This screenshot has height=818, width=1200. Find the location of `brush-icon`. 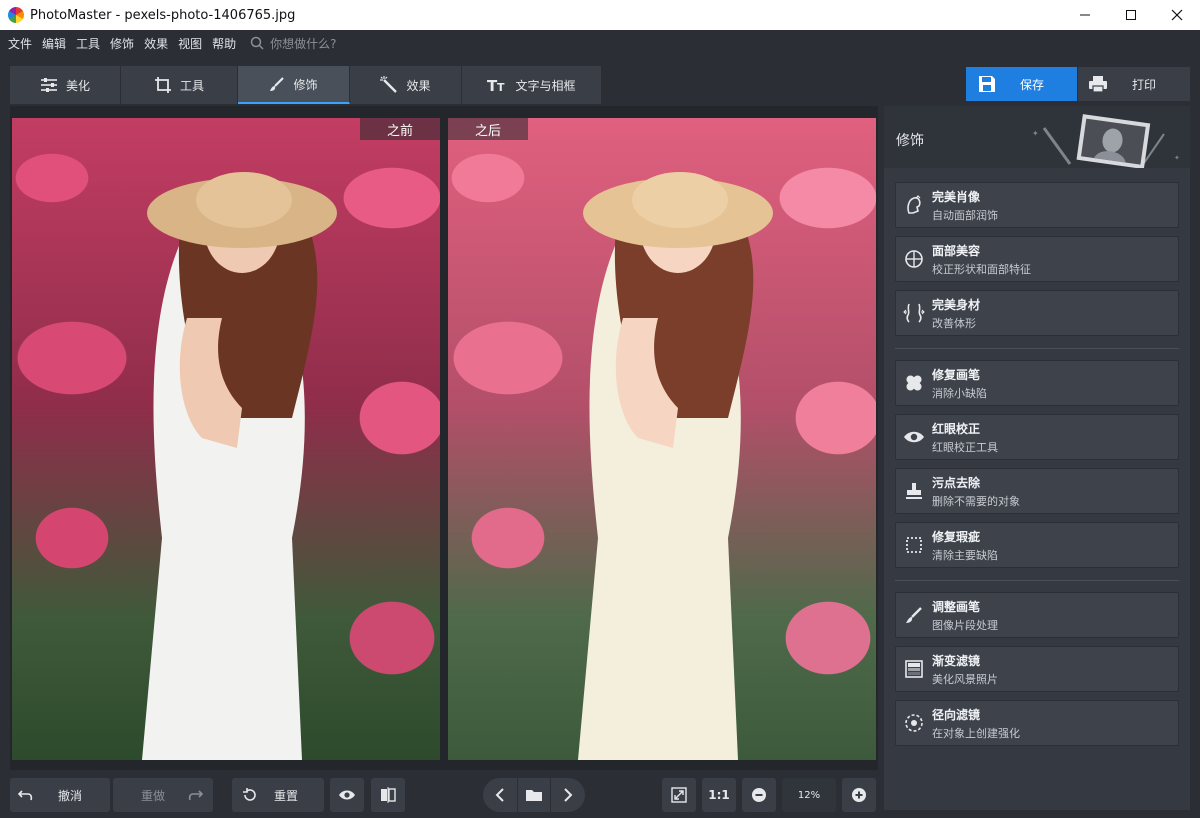

brush-icon is located at coordinates (277, 84).